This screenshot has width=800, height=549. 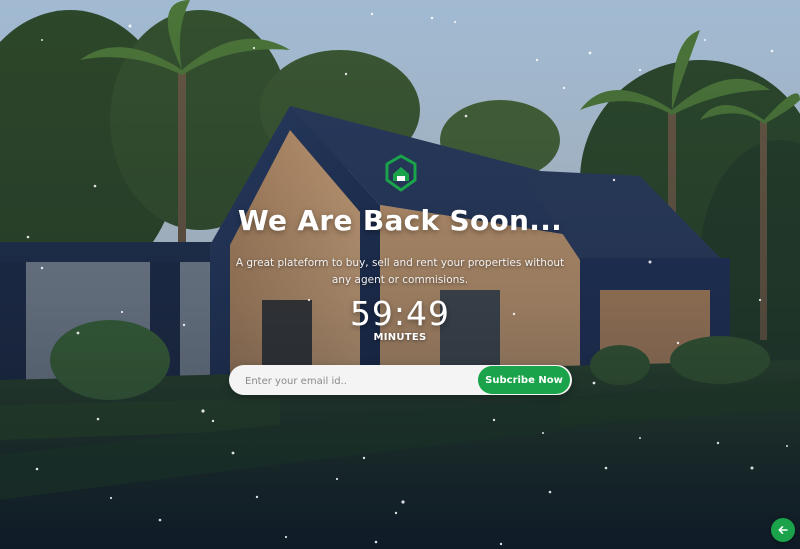 What do you see at coordinates (400, 337) in the screenshot?
I see `countdown-unit-label: MINUTES` at bounding box center [400, 337].